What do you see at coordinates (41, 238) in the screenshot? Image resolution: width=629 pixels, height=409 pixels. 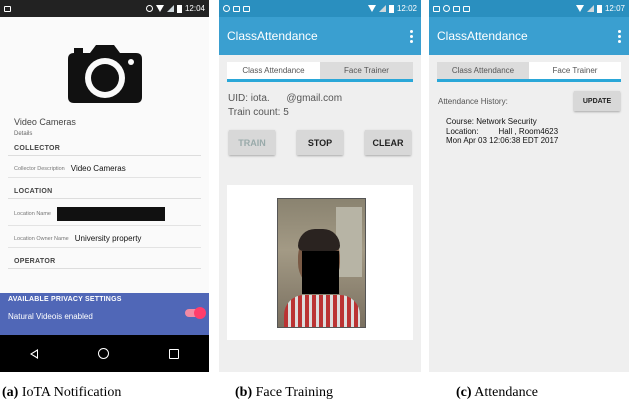 I see `location-owner-label: Location Owner Name` at bounding box center [41, 238].